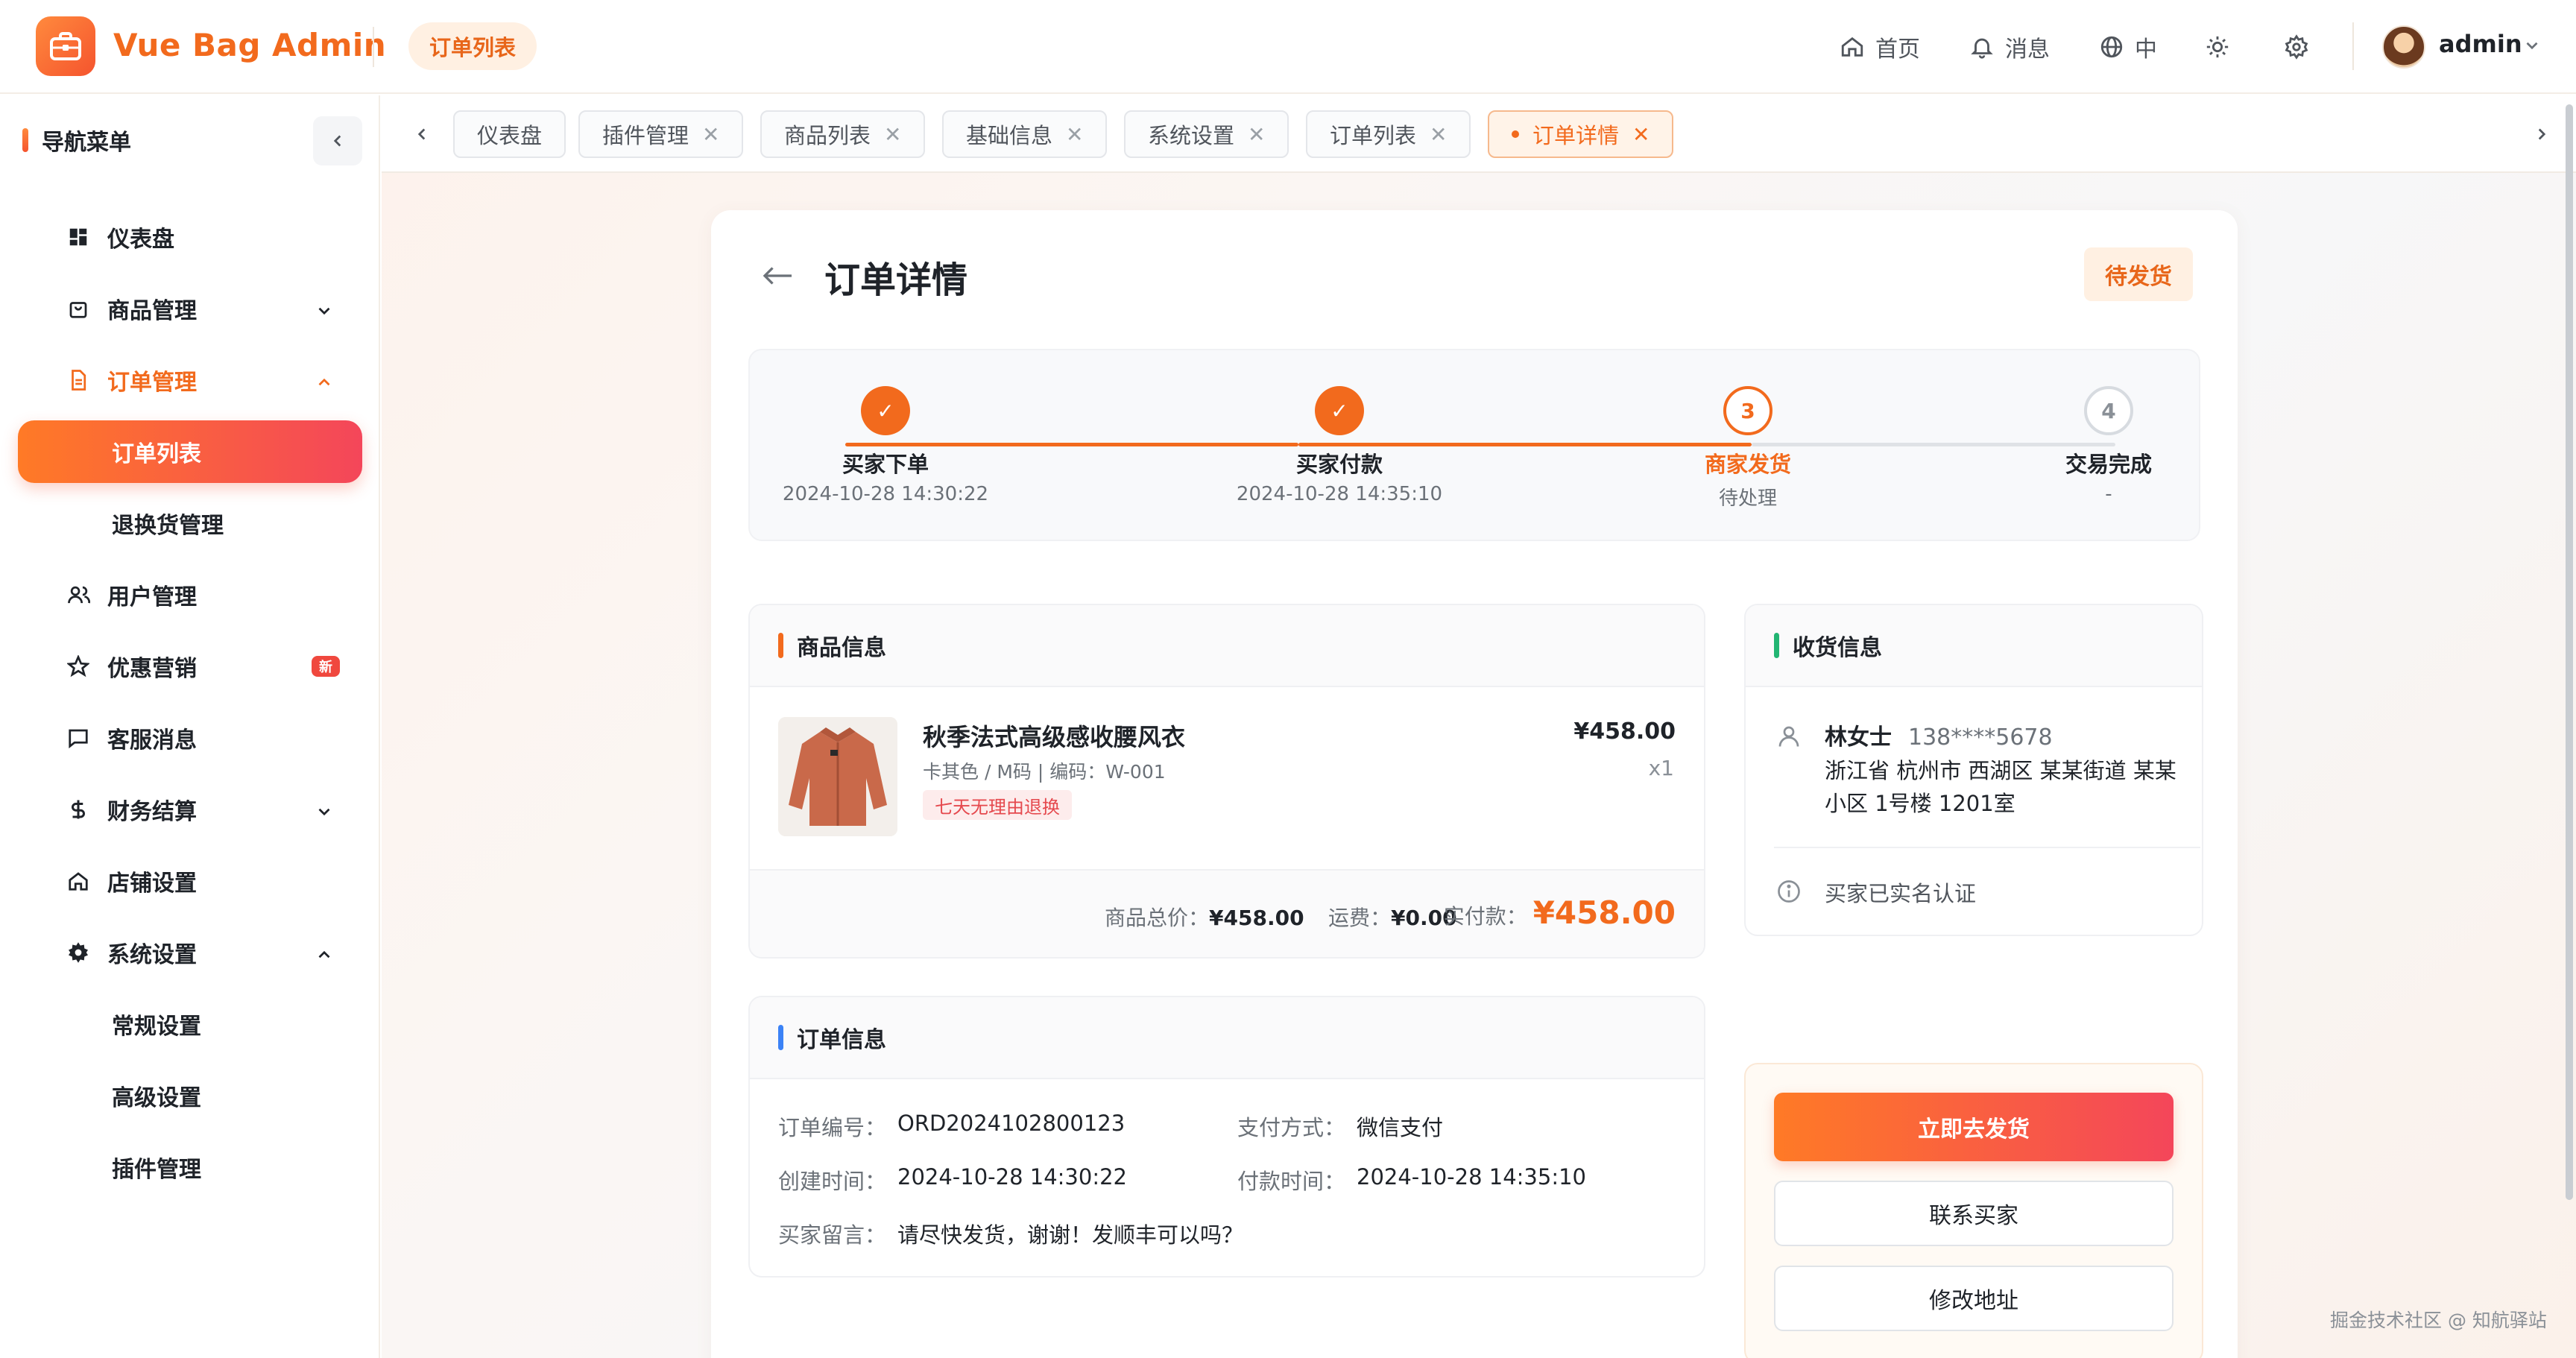 Image resolution: width=2576 pixels, height=1358 pixels. Describe the element at coordinates (2027, 50) in the screenshot. I see `messages-label: 消息` at that location.